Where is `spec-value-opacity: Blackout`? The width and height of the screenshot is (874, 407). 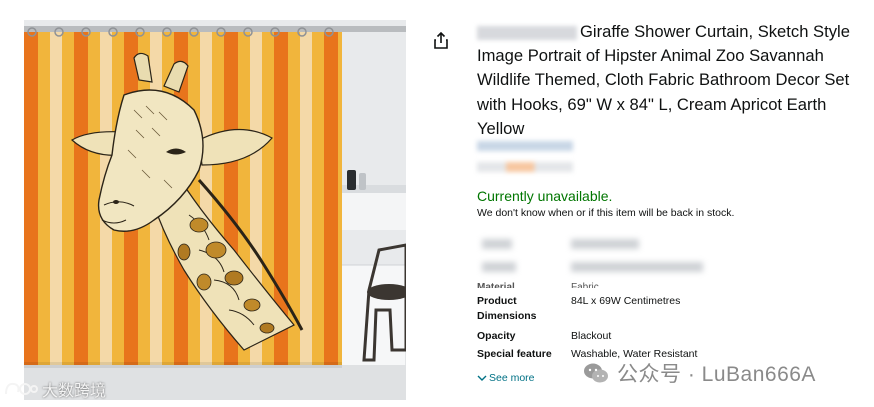 spec-value-opacity: Blackout is located at coordinates (591, 336).